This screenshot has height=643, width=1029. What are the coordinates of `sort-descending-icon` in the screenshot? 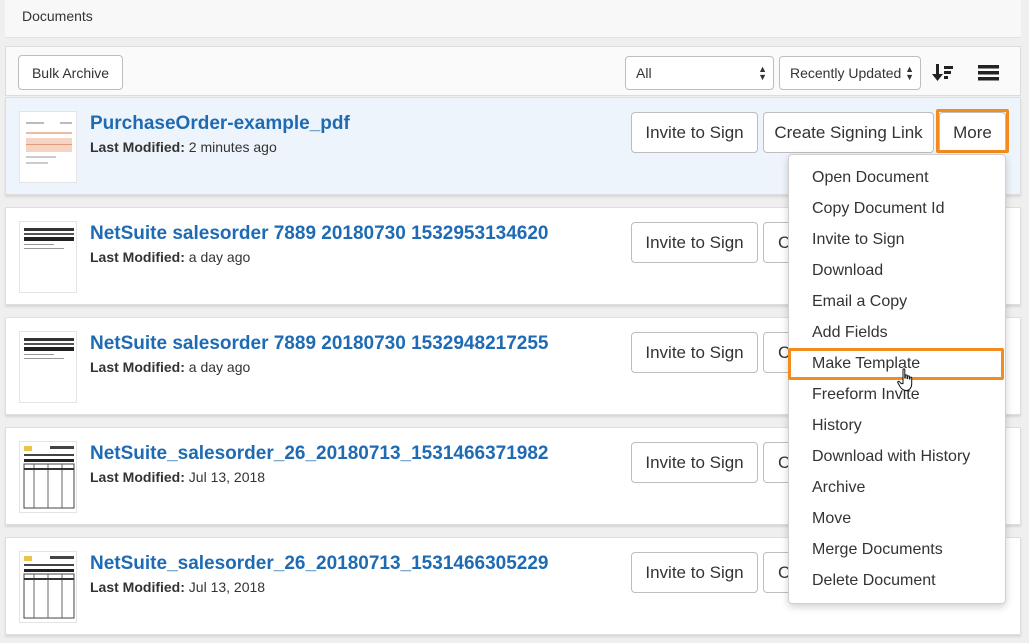 It's located at (943, 73).